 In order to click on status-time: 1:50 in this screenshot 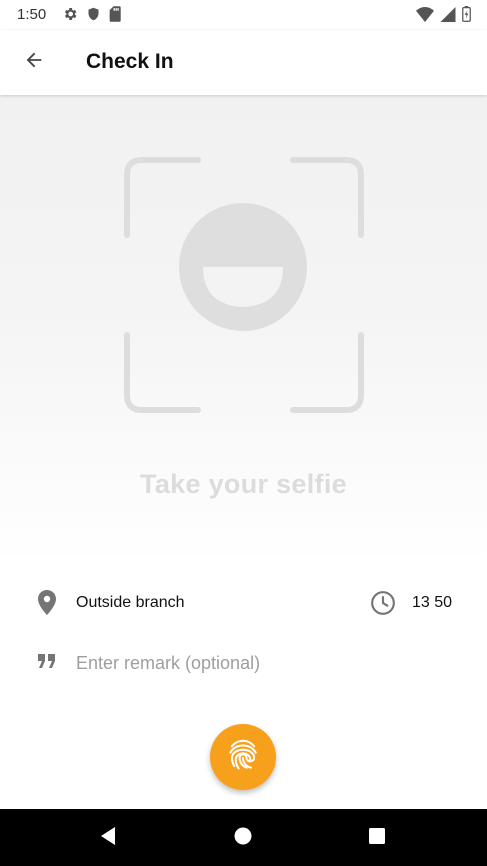, I will do `click(32, 14)`.